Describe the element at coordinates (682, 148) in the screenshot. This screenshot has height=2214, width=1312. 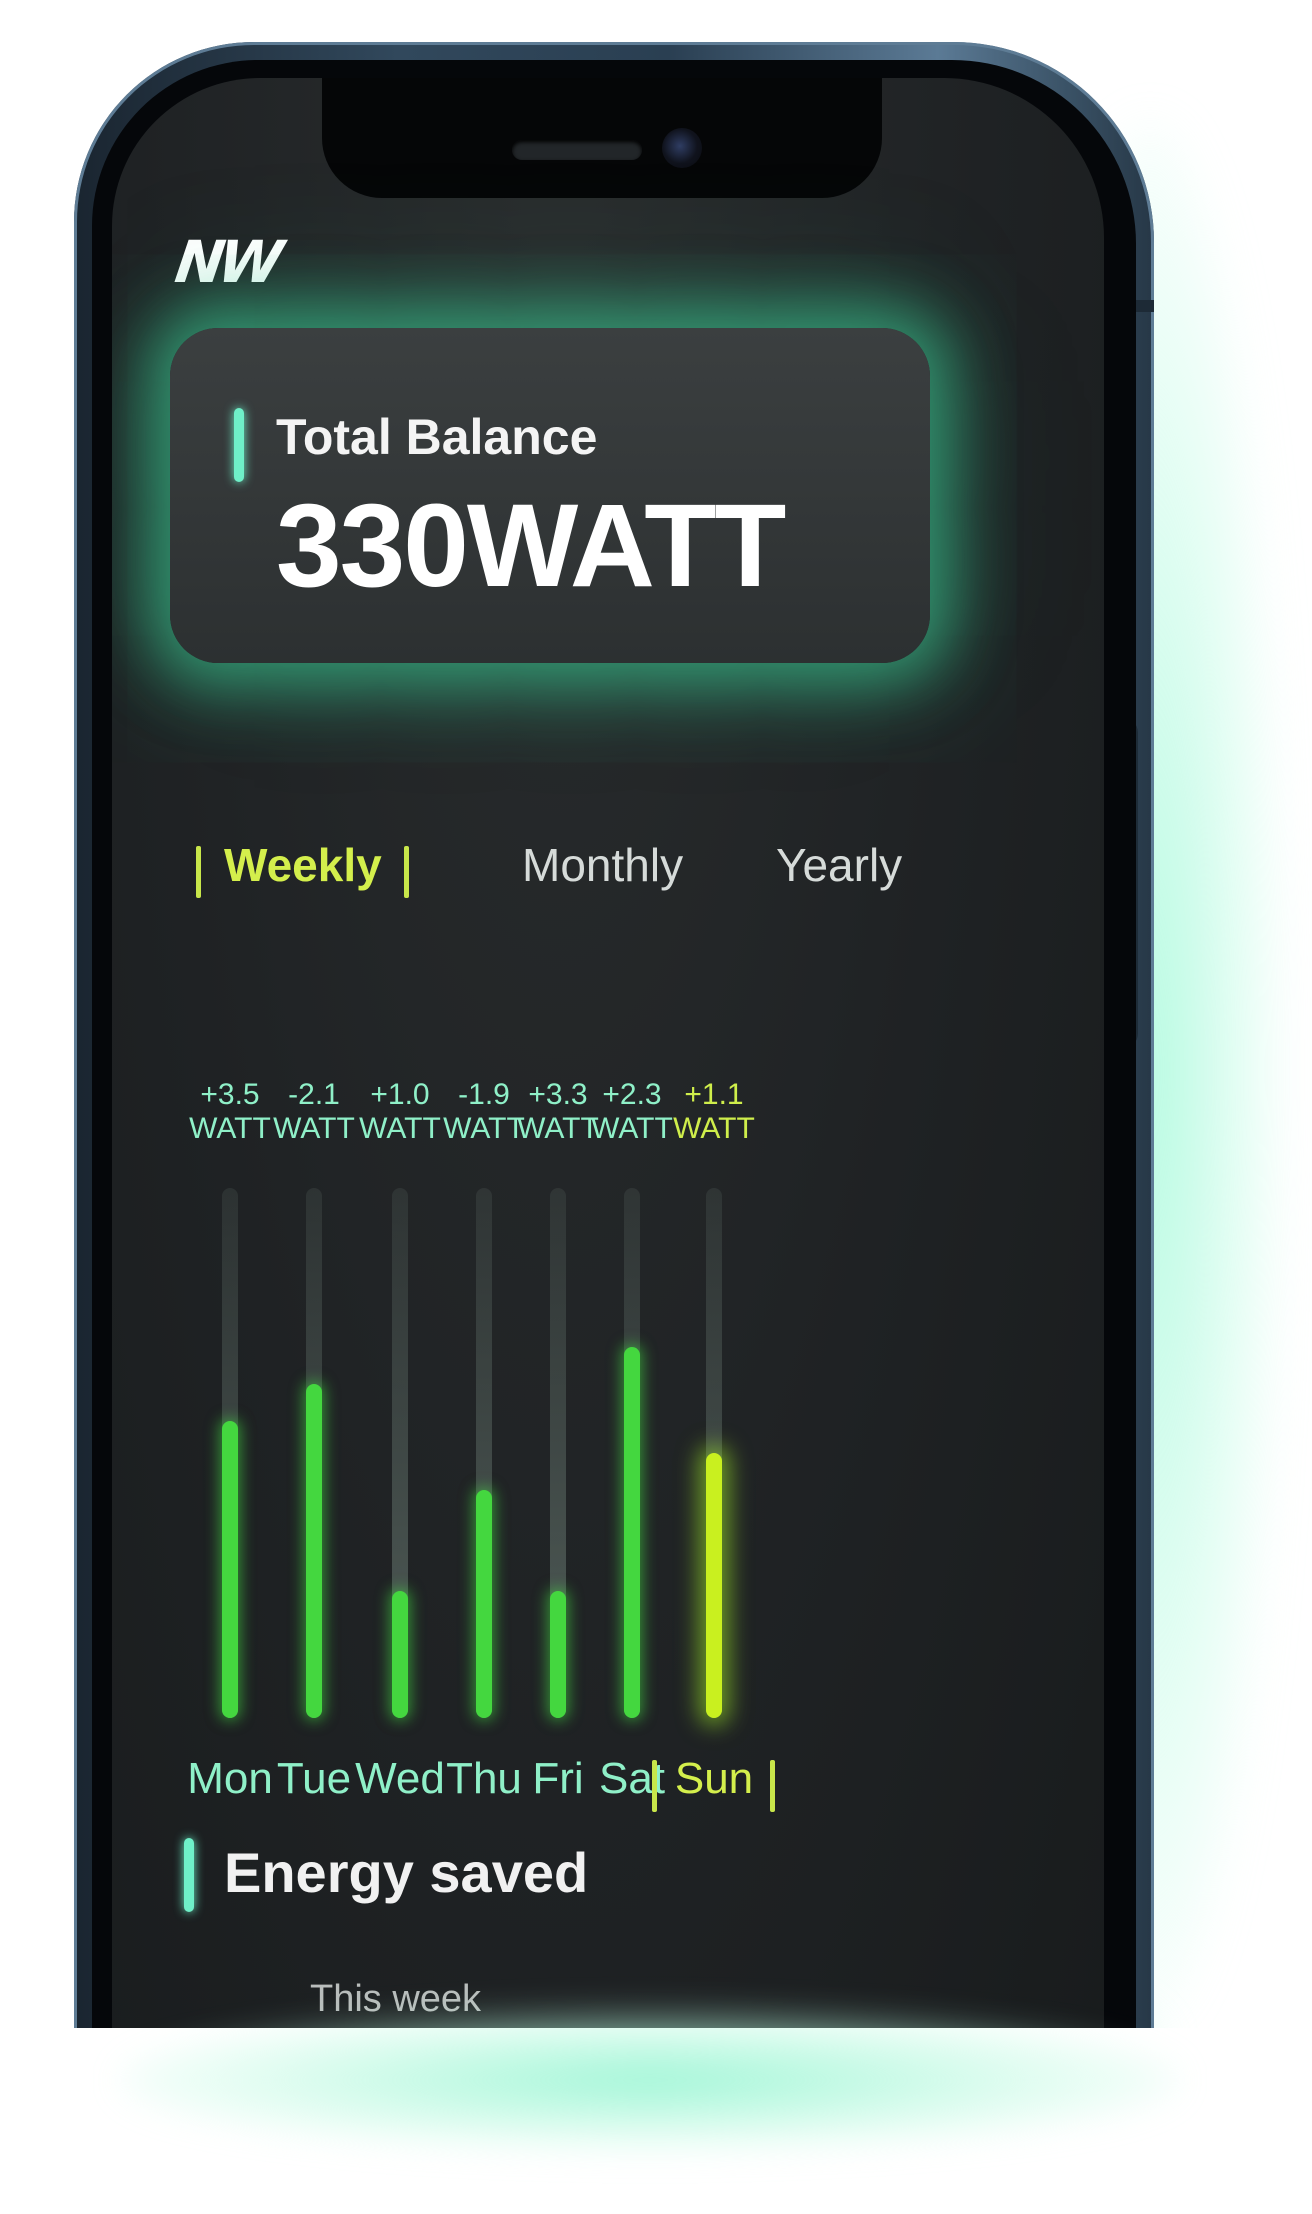
I see `camera-icon` at that location.